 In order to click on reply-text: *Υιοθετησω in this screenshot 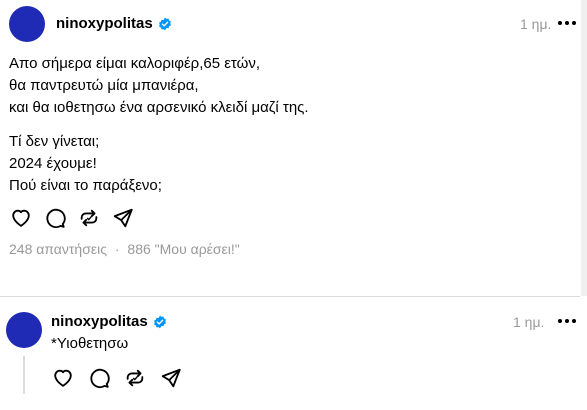, I will do `click(90, 343)`.